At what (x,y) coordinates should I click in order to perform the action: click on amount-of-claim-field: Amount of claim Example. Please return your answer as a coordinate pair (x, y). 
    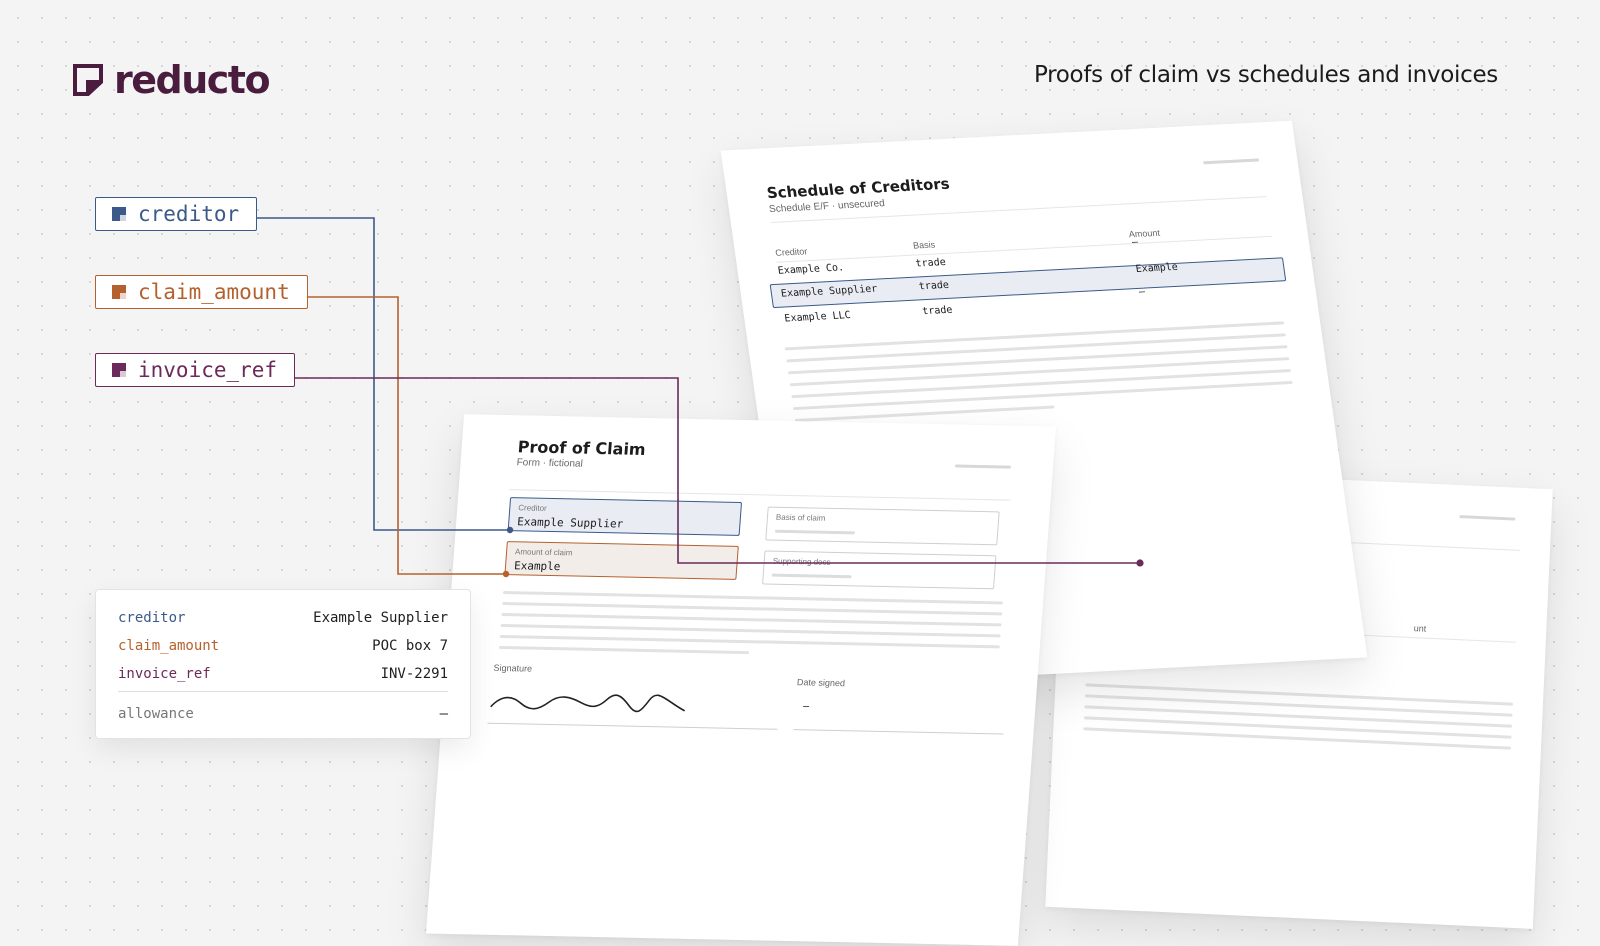
    Looking at the image, I should click on (621, 560).